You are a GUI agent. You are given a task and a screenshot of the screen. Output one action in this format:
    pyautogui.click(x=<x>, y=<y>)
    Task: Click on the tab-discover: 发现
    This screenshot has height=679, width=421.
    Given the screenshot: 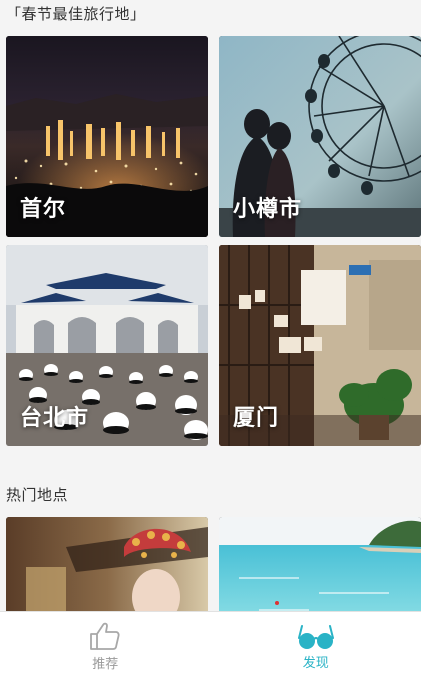 What is the action you would take?
    pyautogui.click(x=316, y=645)
    